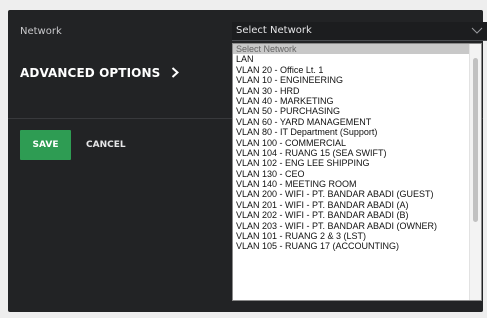  I want to click on dropdown-option: VLAN 50 - PURCHASING, so click(351, 111).